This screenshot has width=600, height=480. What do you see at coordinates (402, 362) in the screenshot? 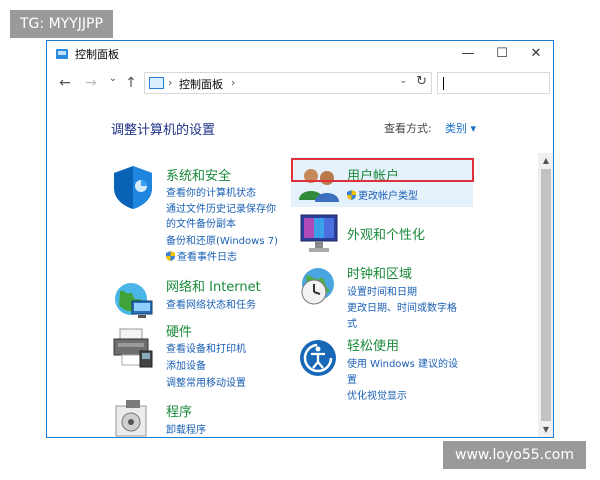
I see `link-windows-suggested-1: 使用 Windows 建议的设` at bounding box center [402, 362].